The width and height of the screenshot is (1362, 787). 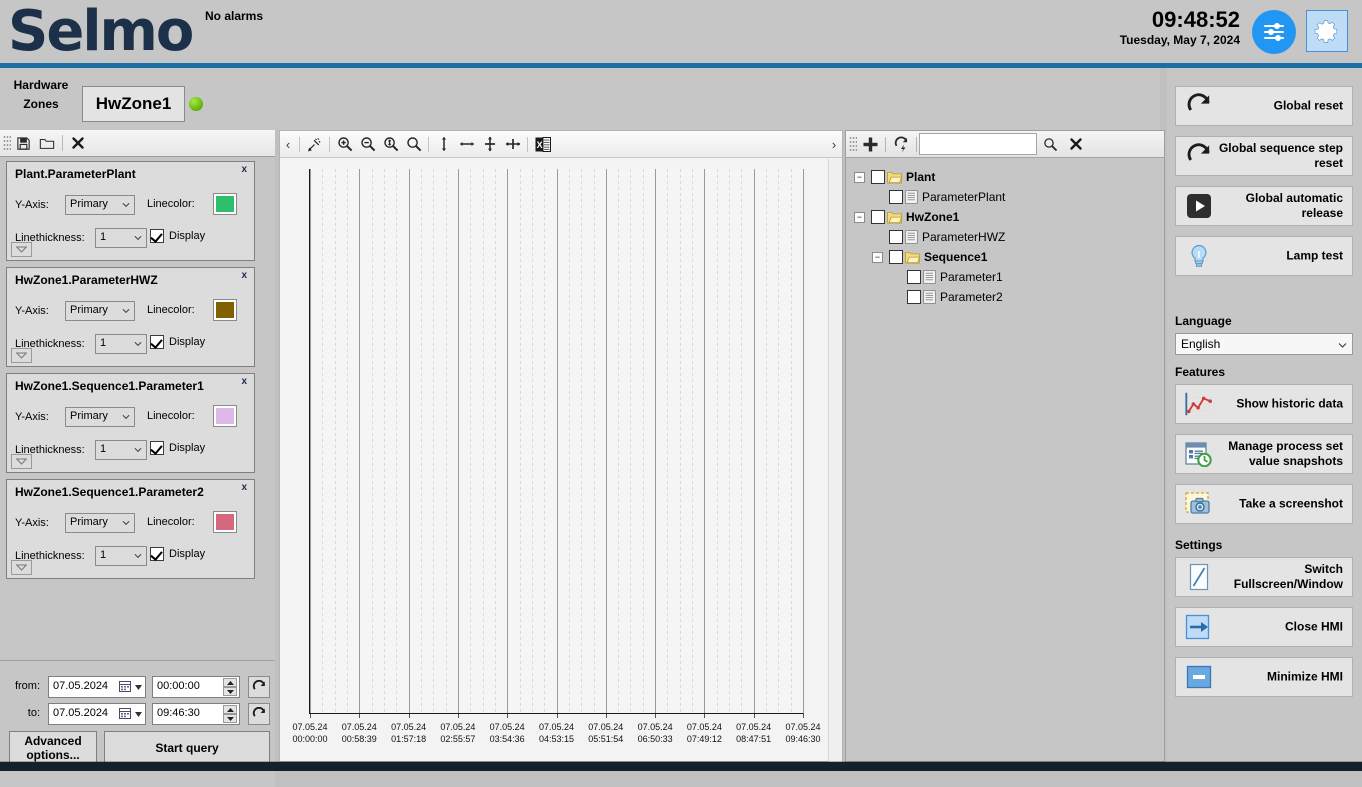 What do you see at coordinates (834, 144) in the screenshot?
I see `toolbar-next-button: ›` at bounding box center [834, 144].